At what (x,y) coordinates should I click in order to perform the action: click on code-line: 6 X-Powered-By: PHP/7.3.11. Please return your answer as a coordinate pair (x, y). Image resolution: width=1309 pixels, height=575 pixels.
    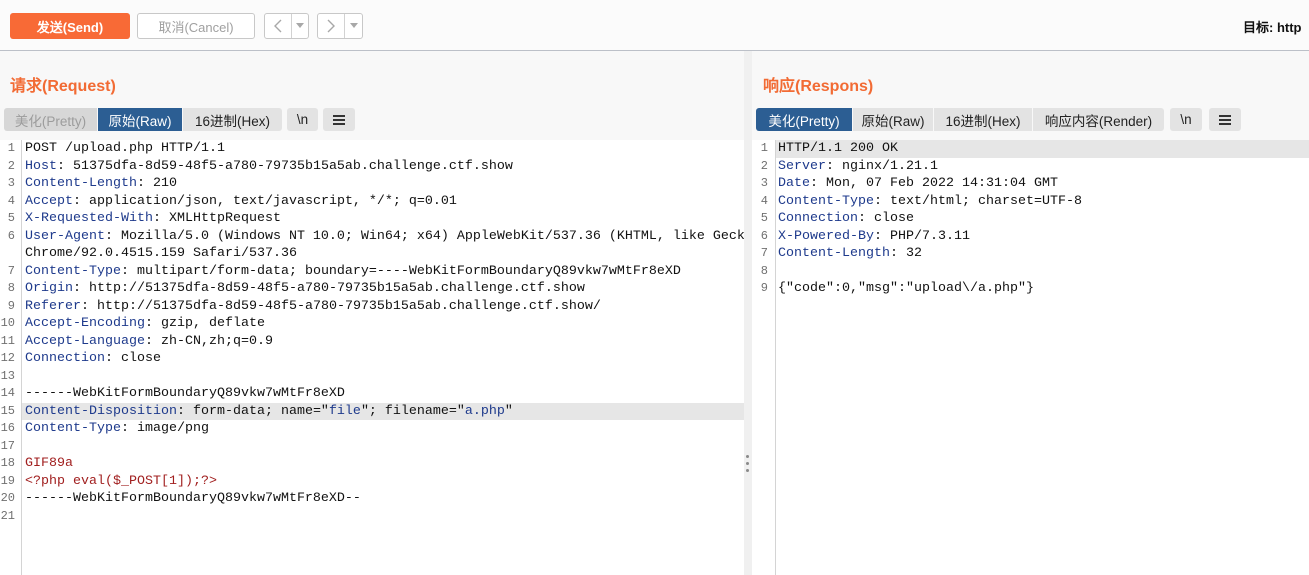
    Looking at the image, I should click on (1030, 237).